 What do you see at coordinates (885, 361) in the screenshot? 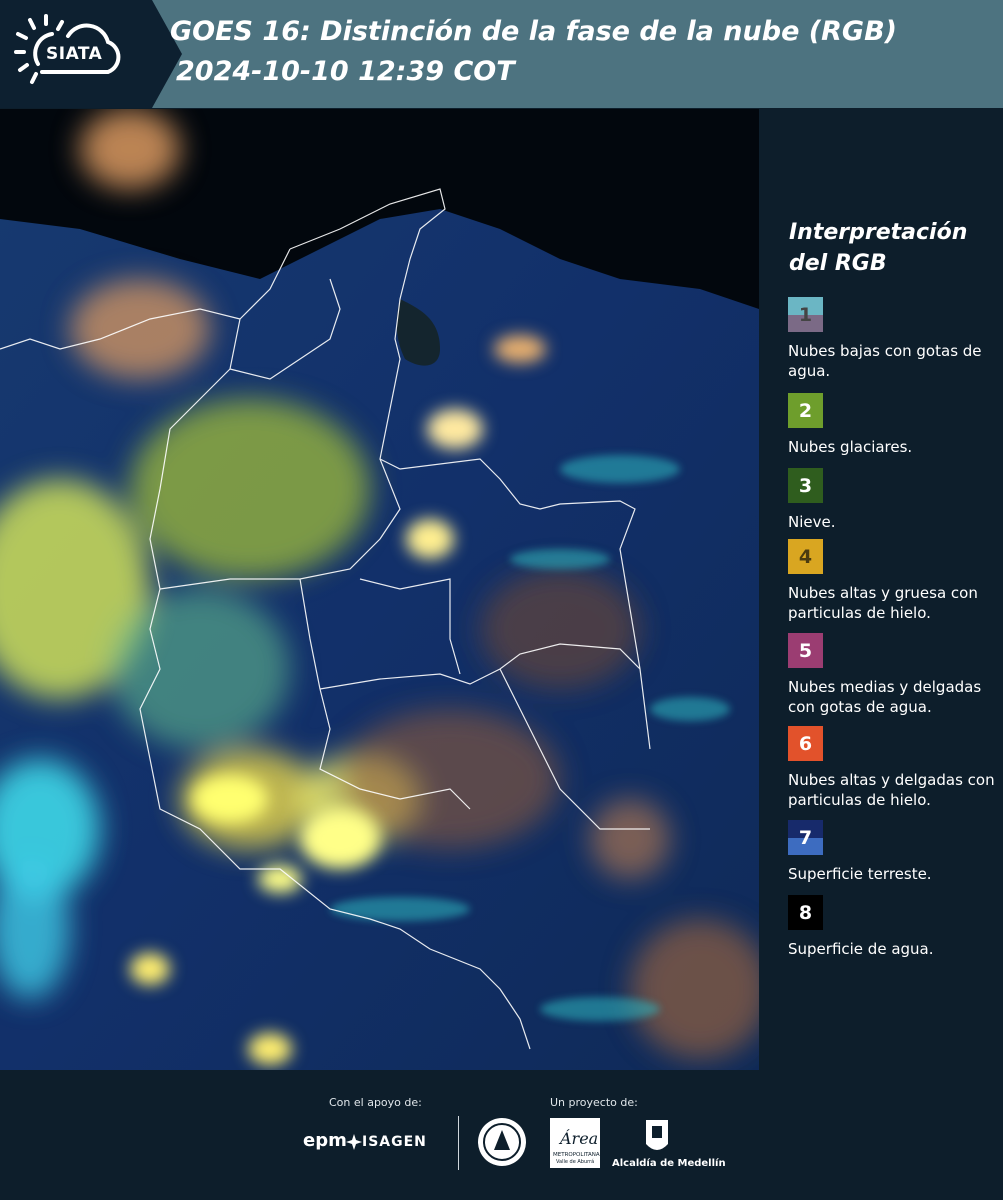
I see `legend-label: Nubes bajas con gotas de agua.` at bounding box center [885, 361].